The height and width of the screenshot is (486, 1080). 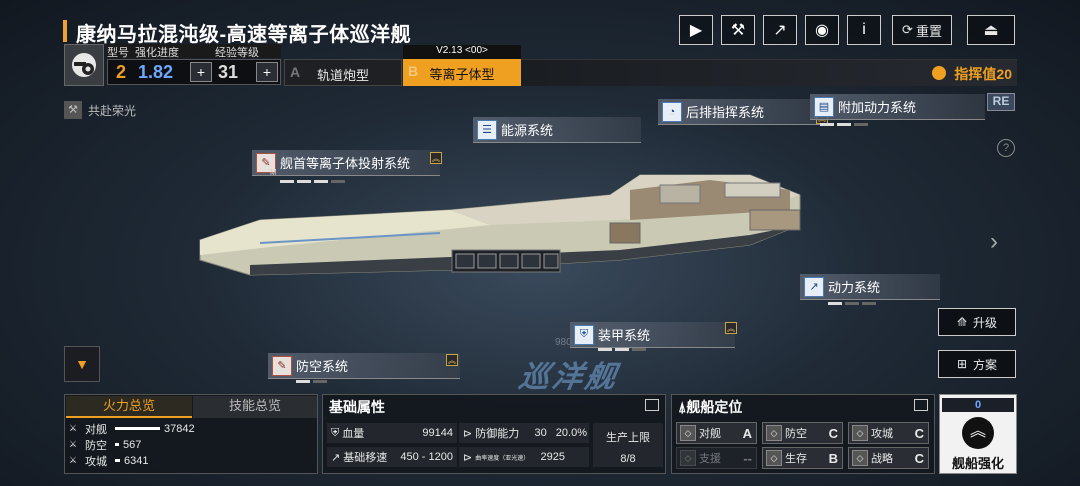 What do you see at coordinates (921, 405) in the screenshot?
I see `expand-position-icon` at bounding box center [921, 405].